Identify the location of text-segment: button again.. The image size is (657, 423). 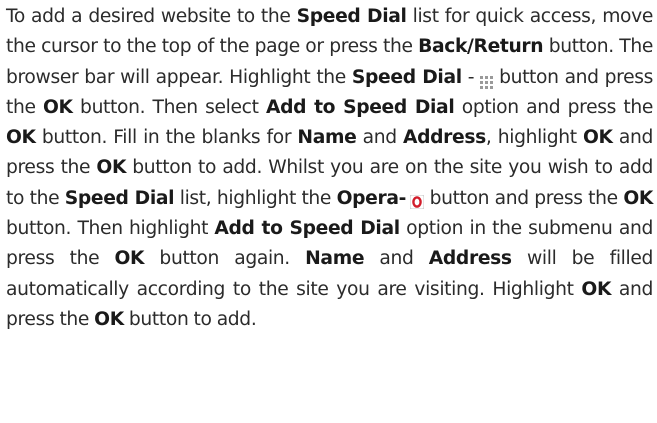
(225, 259).